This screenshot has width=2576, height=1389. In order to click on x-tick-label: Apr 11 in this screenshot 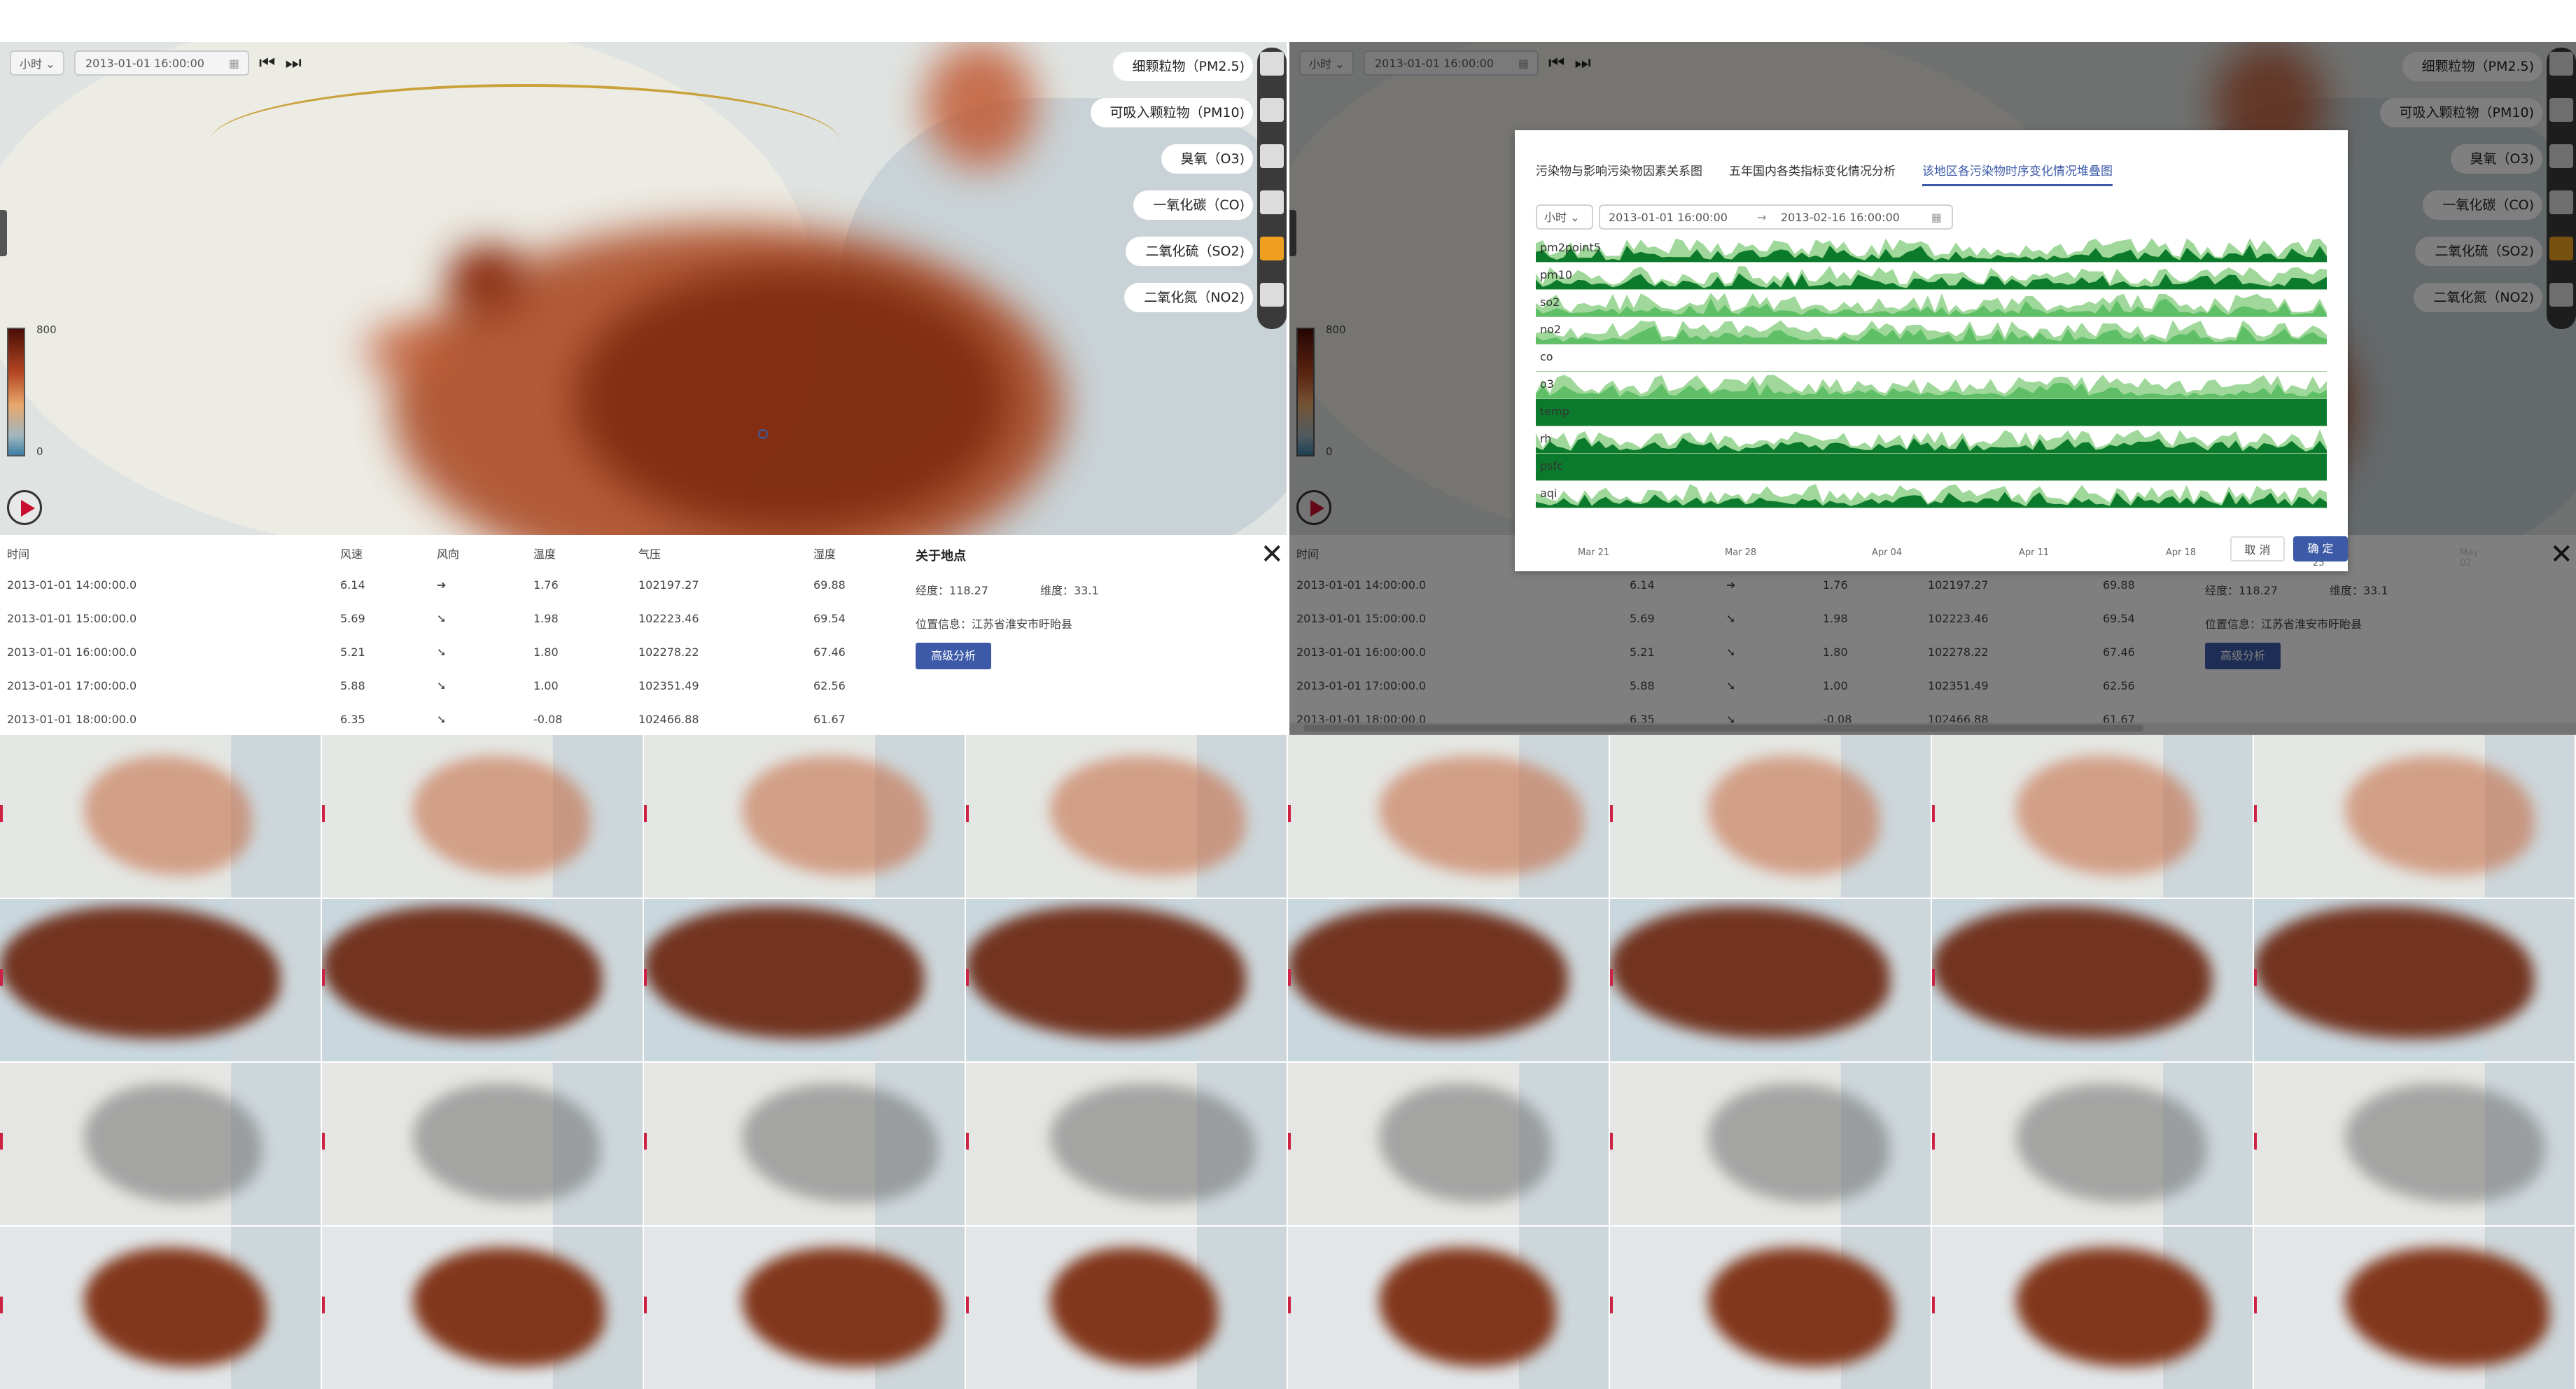, I will do `click(2034, 552)`.